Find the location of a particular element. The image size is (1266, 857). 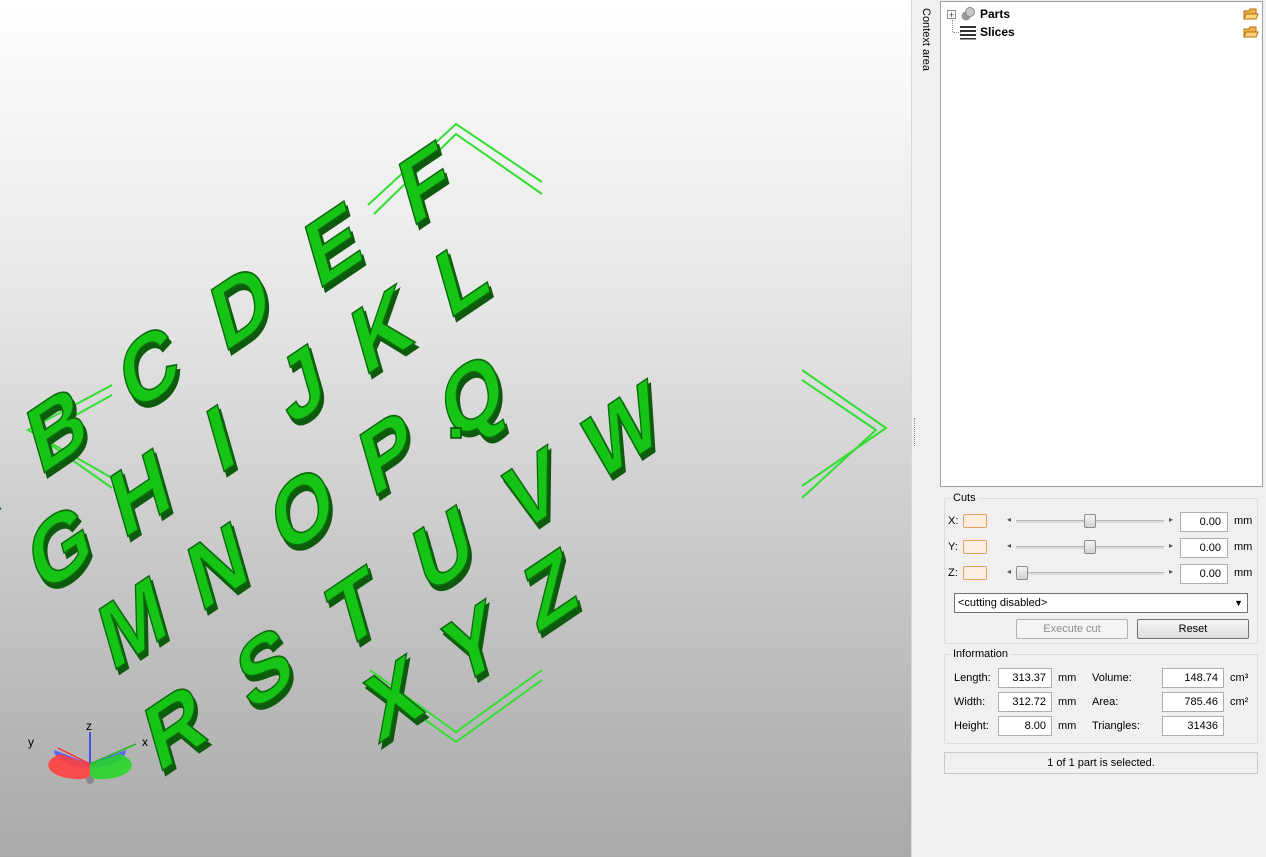

letter-s: S is located at coordinates (265, 667).